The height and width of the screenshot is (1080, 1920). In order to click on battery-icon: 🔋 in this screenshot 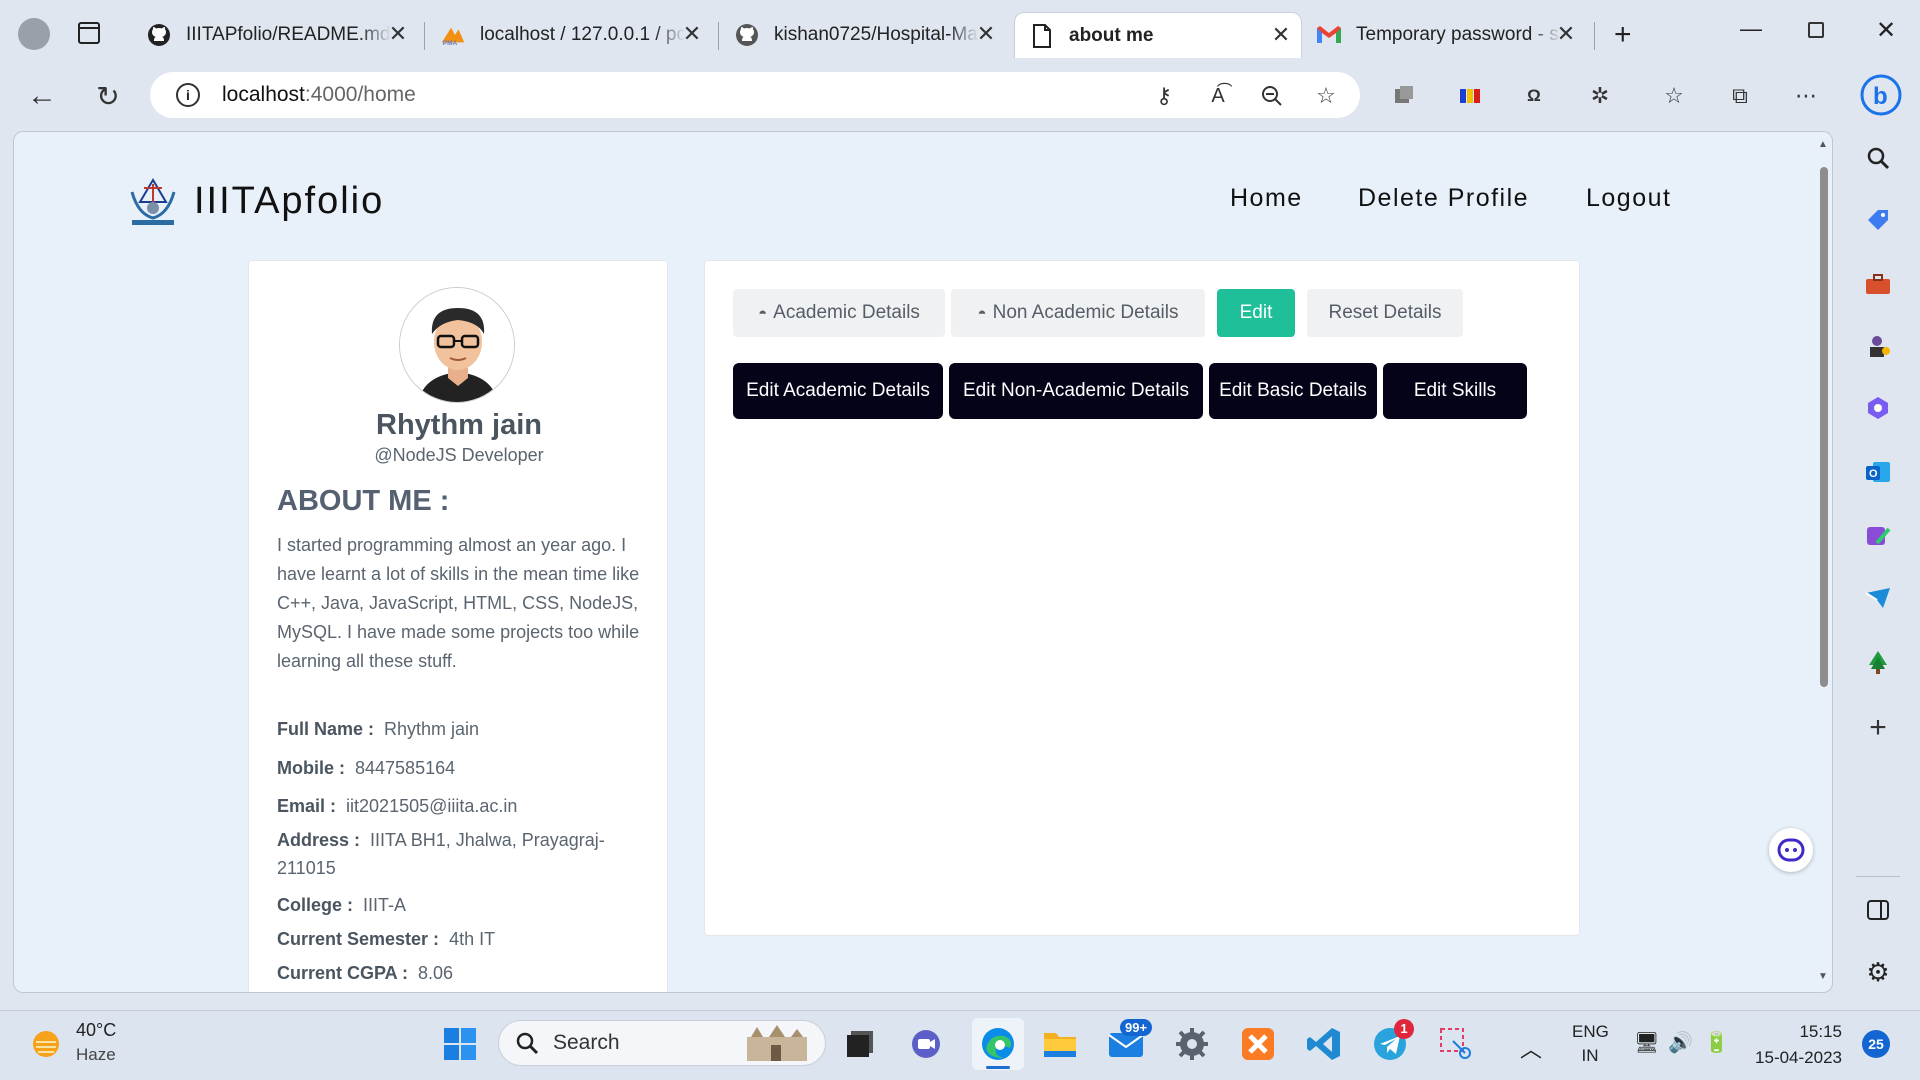, I will do `click(1716, 1042)`.